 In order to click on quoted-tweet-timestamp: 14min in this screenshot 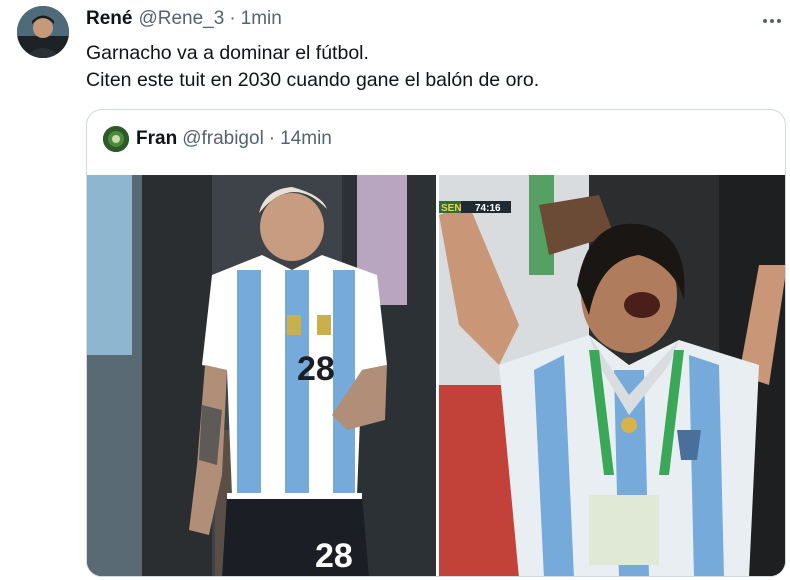, I will do `click(306, 139)`.